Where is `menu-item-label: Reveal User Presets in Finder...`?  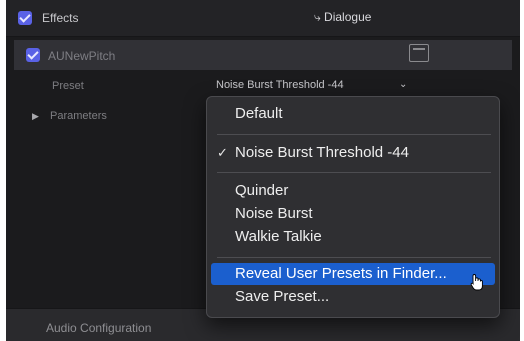 menu-item-label: Reveal User Presets in Finder... is located at coordinates (341, 273).